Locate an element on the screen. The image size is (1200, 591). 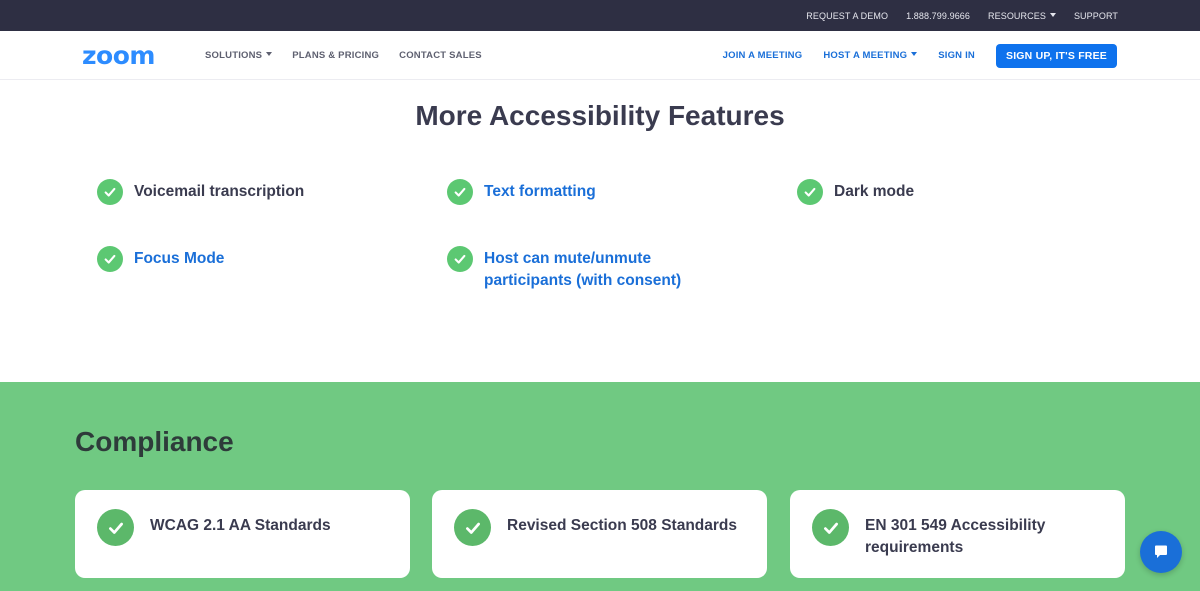
feature-item: Text formatting is located at coordinates (521, 192).